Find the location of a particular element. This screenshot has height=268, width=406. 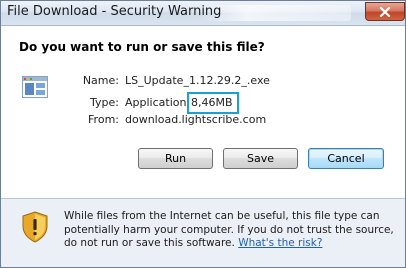

close-button is located at coordinates (385, 11).